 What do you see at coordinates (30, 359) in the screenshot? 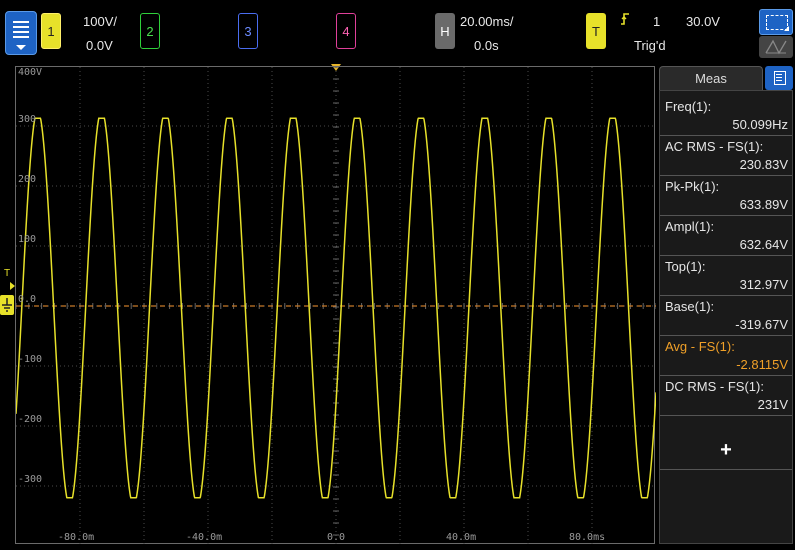
I see `y-tick-label: -100` at bounding box center [30, 359].